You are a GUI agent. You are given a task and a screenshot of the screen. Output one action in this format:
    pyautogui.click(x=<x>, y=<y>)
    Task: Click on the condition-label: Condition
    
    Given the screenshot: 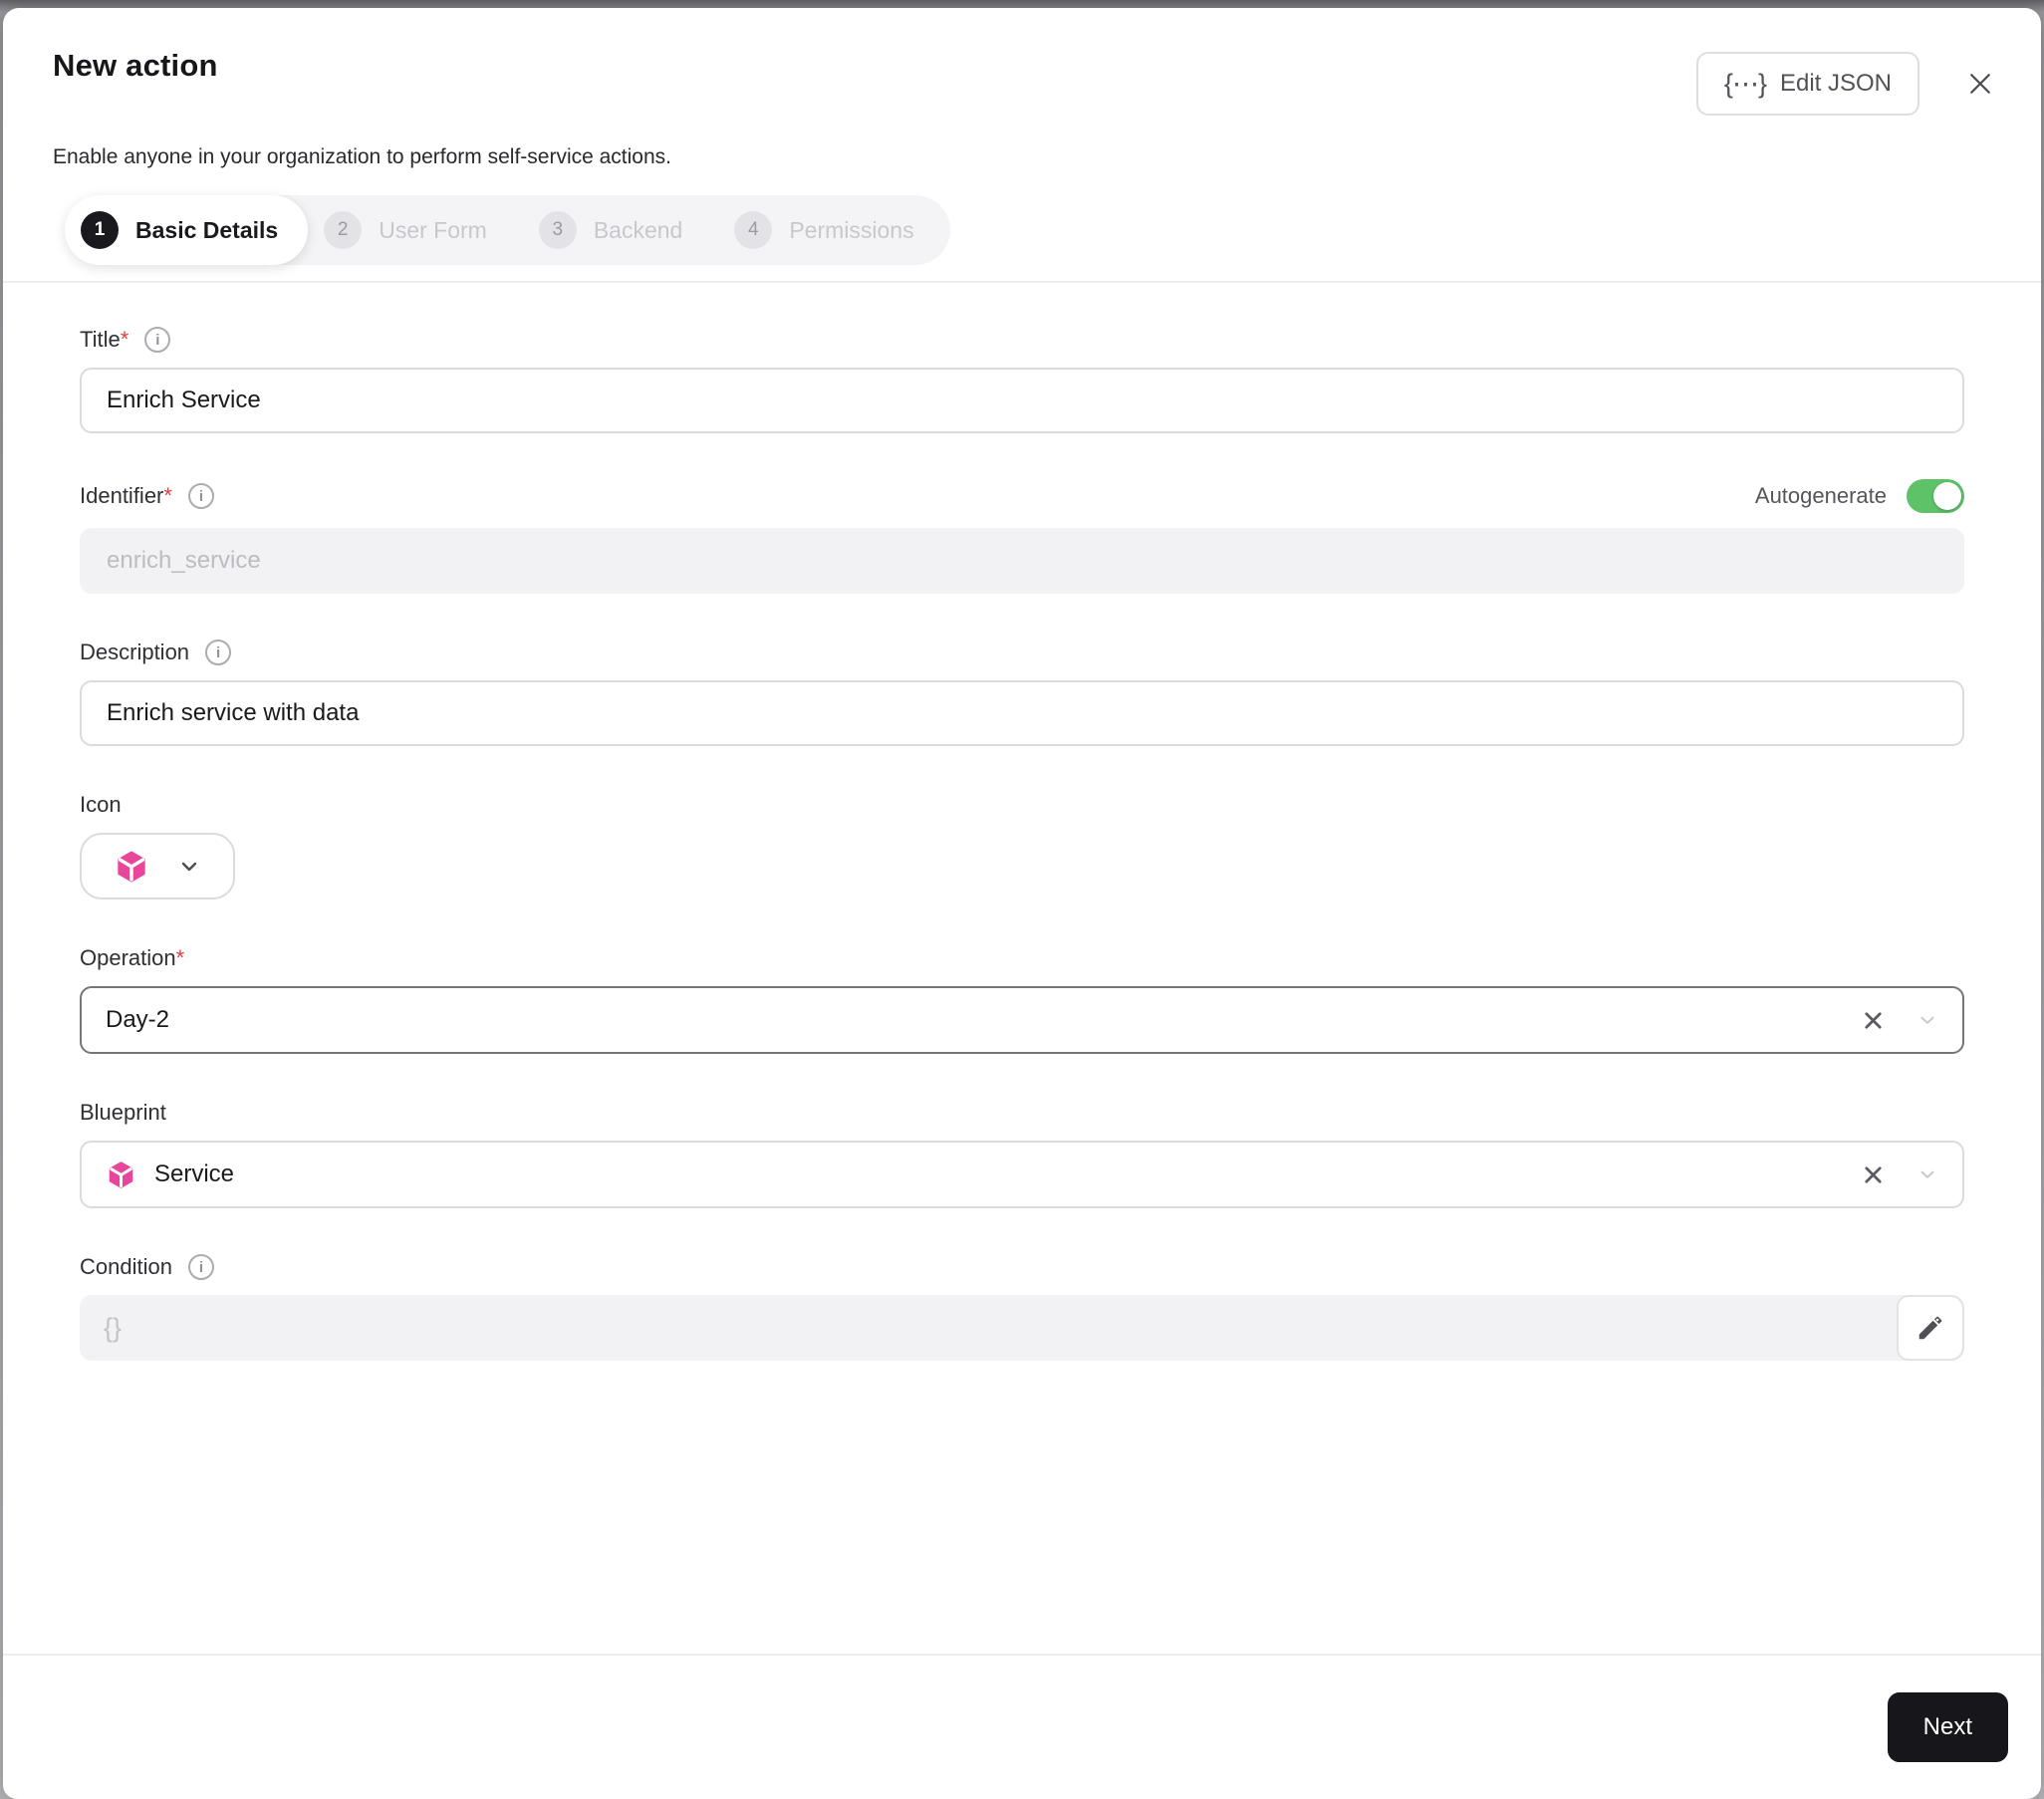 What is the action you would take?
    pyautogui.click(x=126, y=1266)
    